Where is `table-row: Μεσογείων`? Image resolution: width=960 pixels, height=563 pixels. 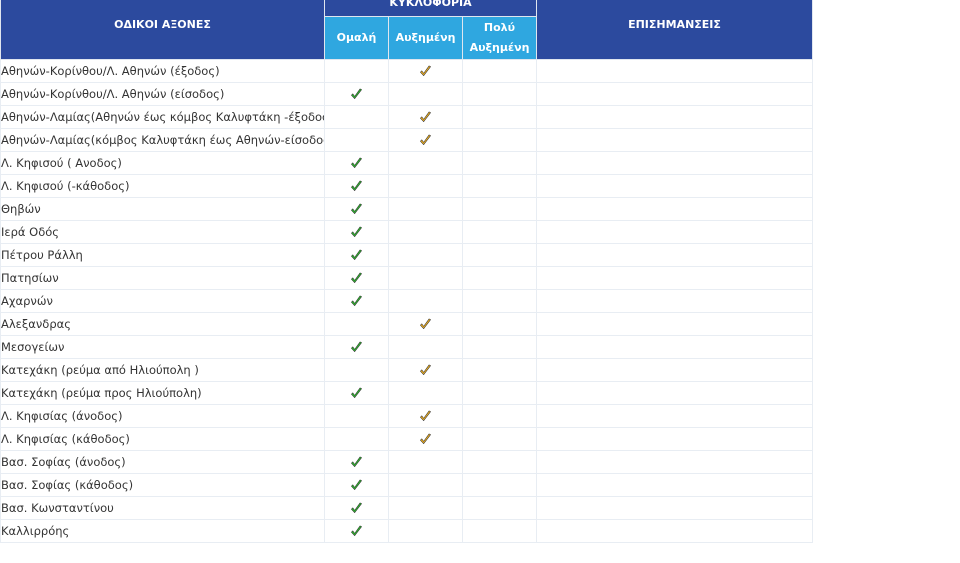
table-row: Μεσογείων is located at coordinates (406, 347).